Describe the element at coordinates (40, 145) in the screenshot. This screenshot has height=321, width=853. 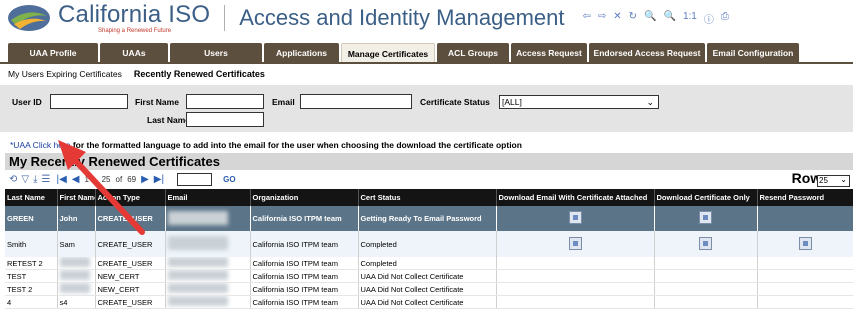
I see `click-here-link: *UAA Click here` at that location.